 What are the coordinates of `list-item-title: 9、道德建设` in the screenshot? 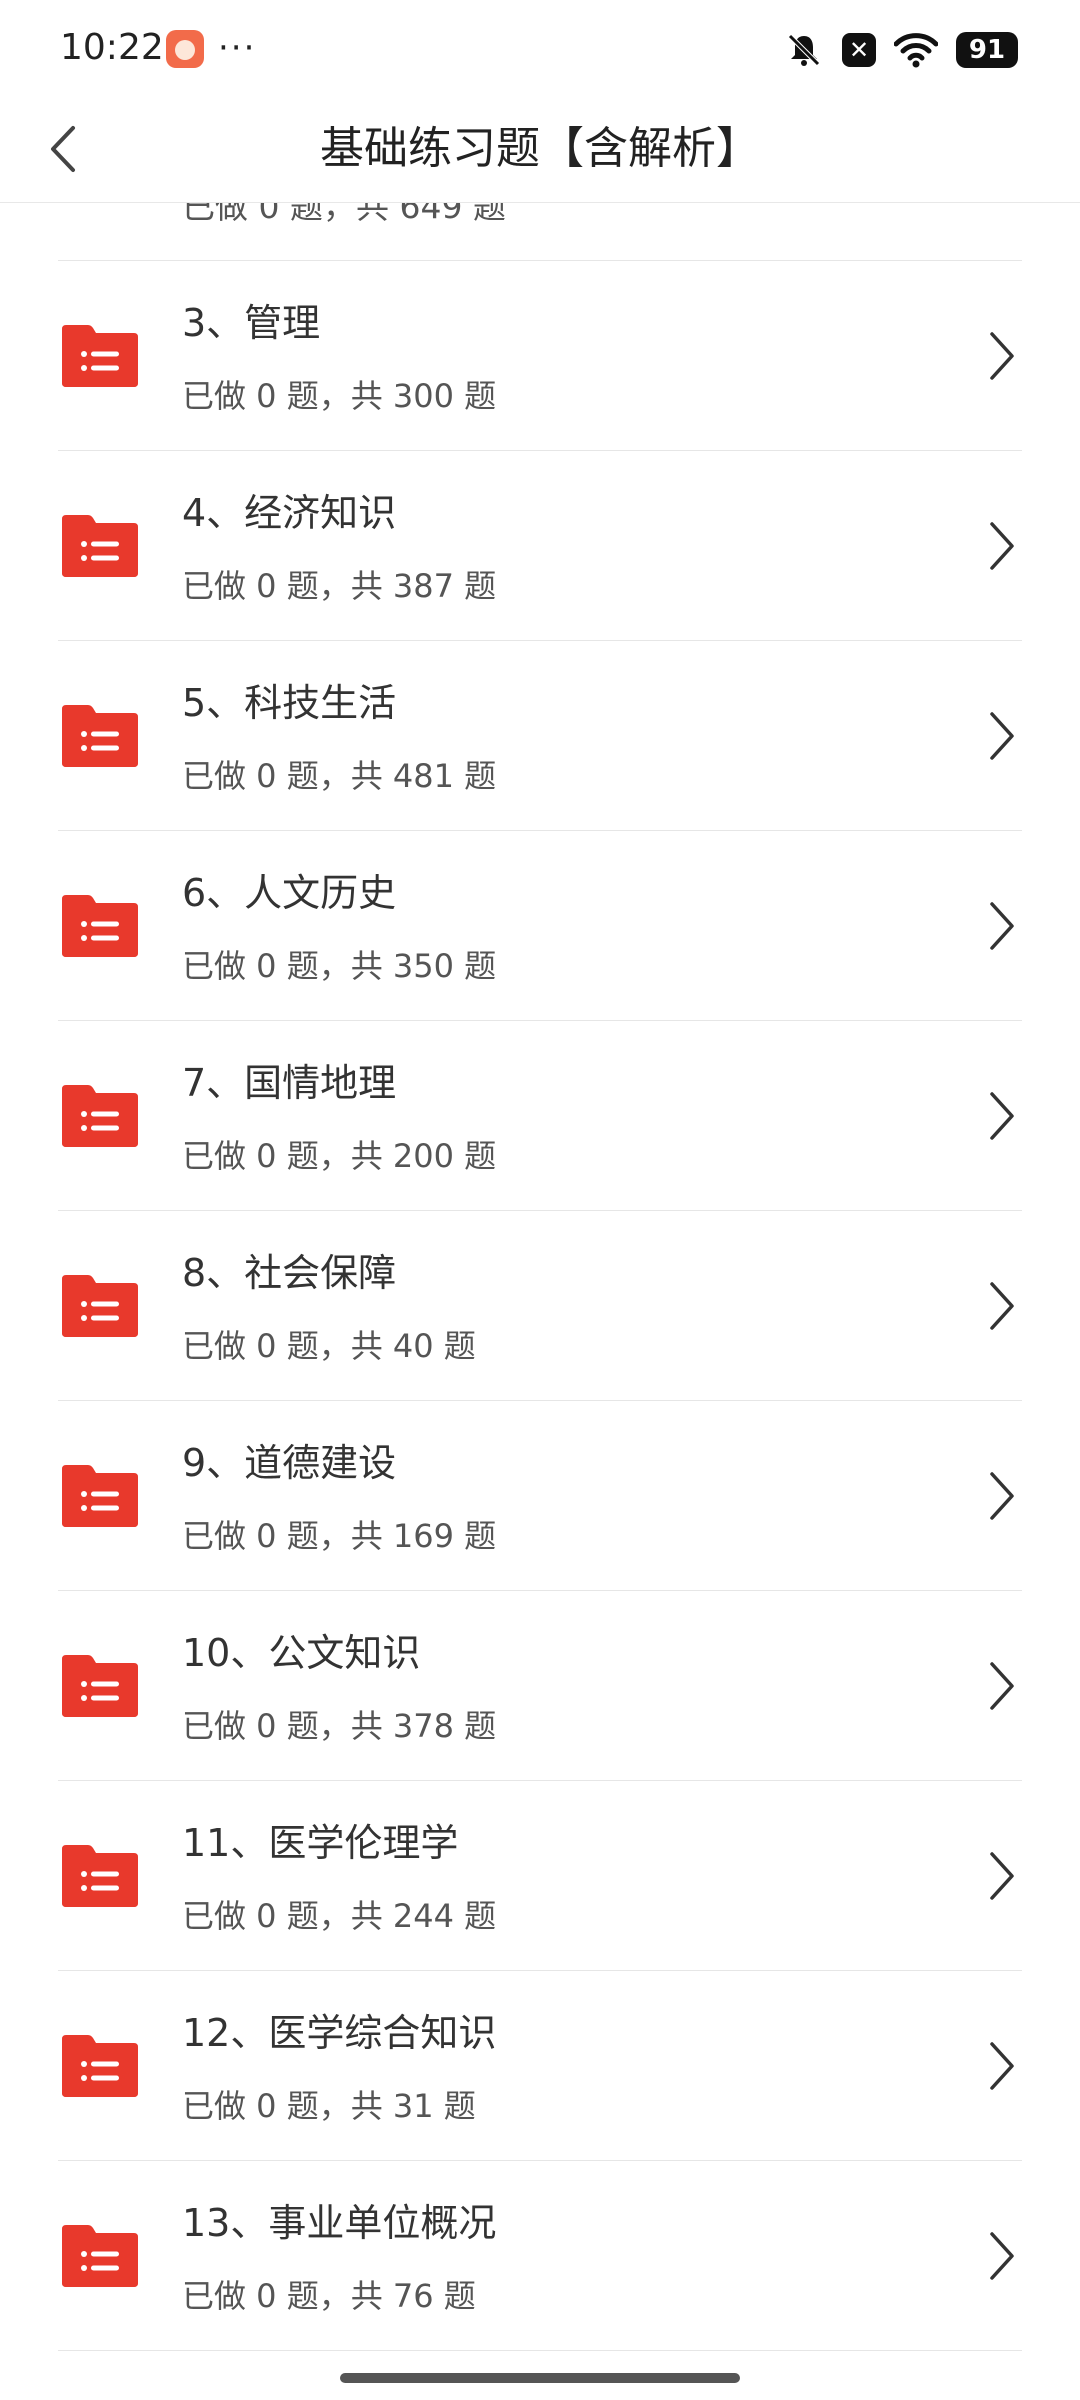 It's located at (289, 1463).